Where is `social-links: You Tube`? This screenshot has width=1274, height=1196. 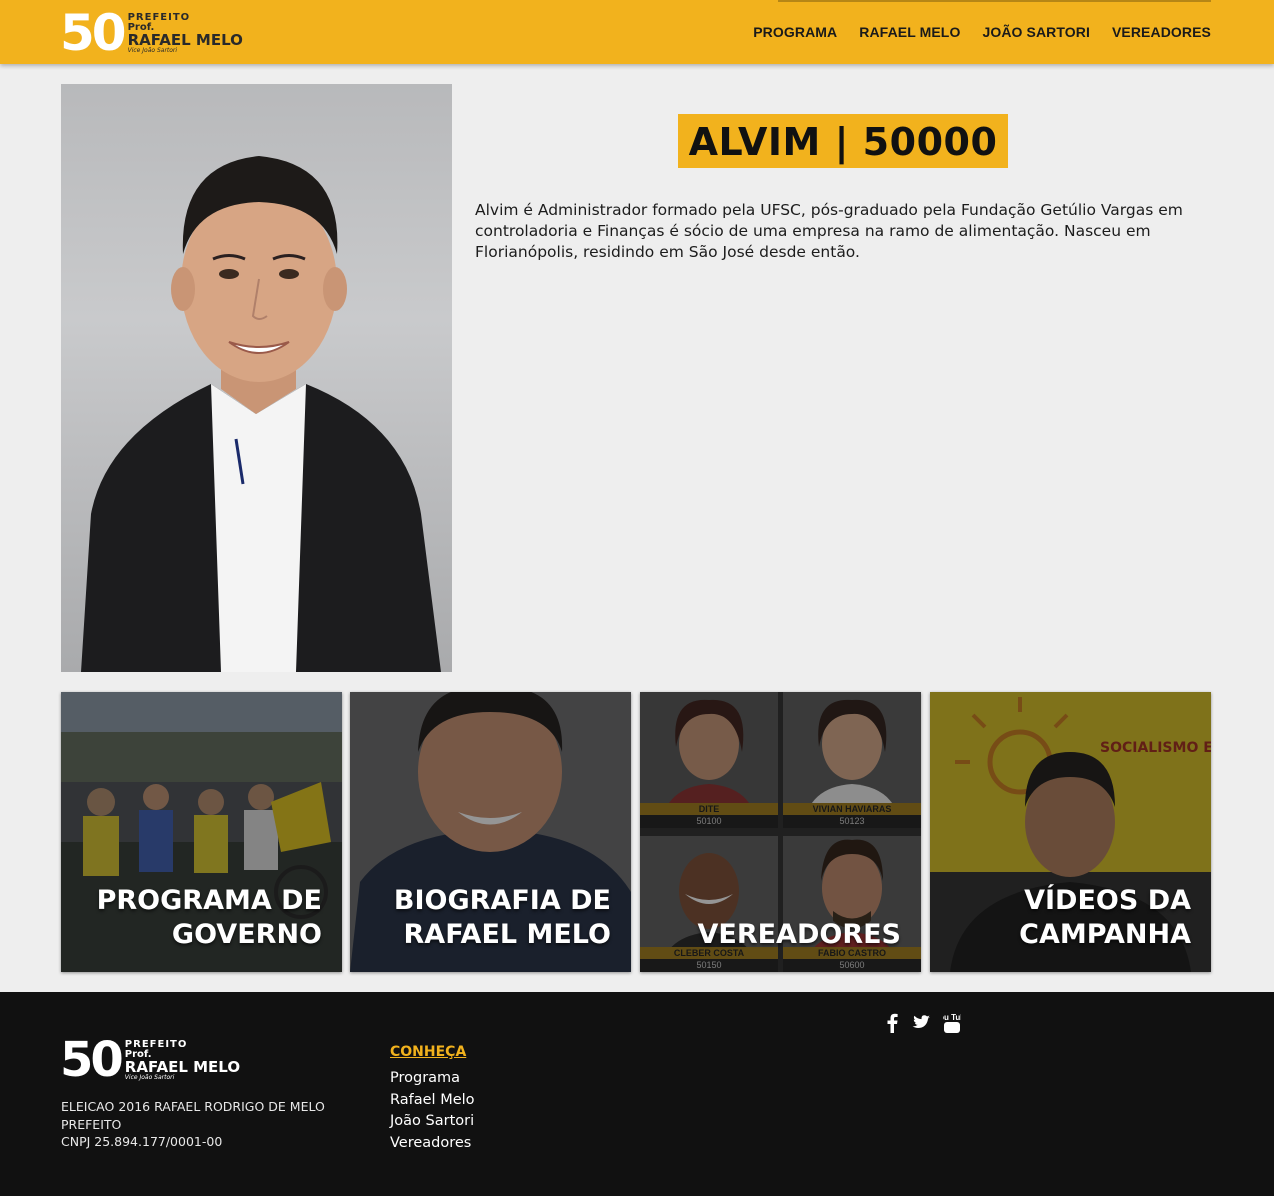 social-links: You Tube is located at coordinates (929, 1025).